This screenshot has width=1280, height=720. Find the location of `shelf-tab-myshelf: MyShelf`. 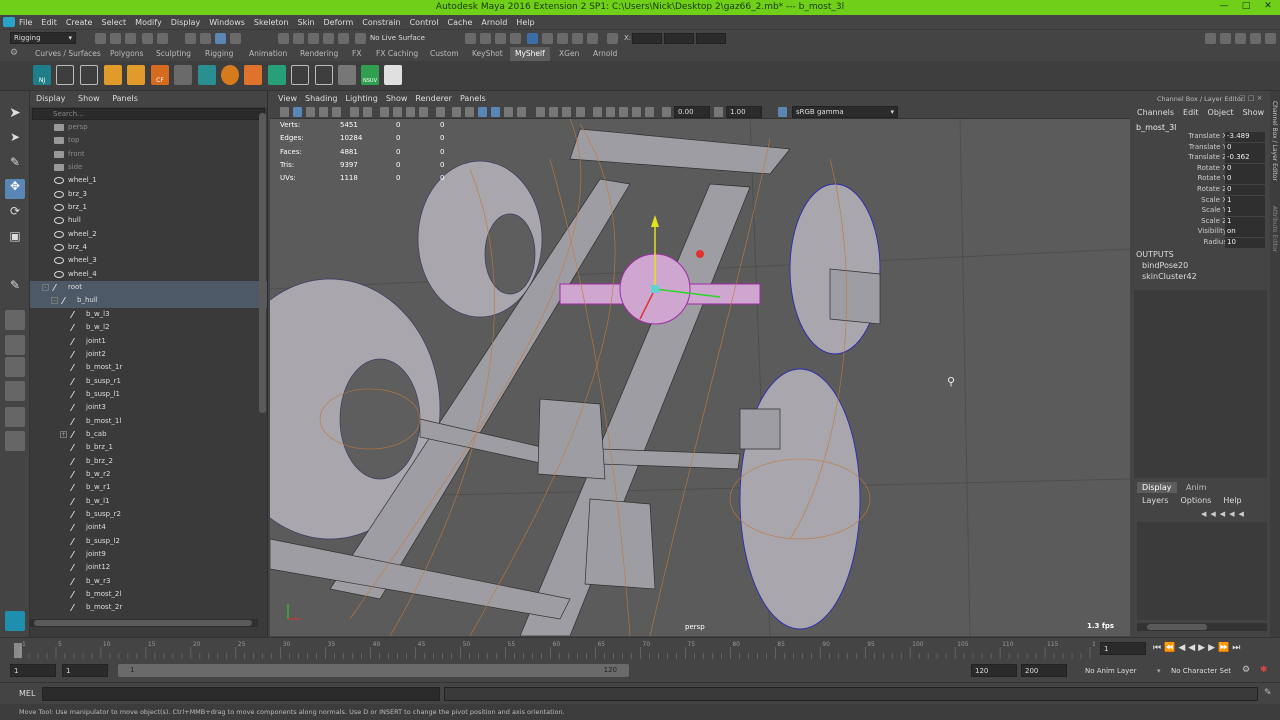

shelf-tab-myshelf: MyShelf is located at coordinates (530, 54).